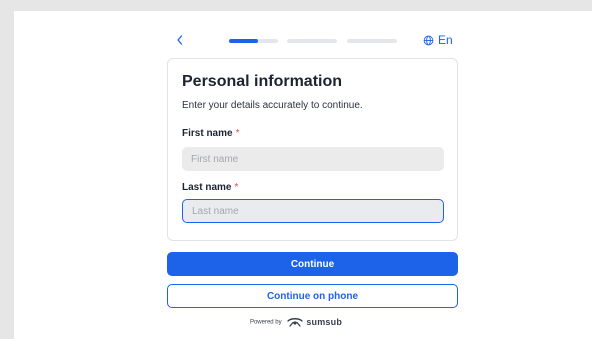 The image size is (592, 339). I want to click on page-title: Personal information, so click(262, 81).